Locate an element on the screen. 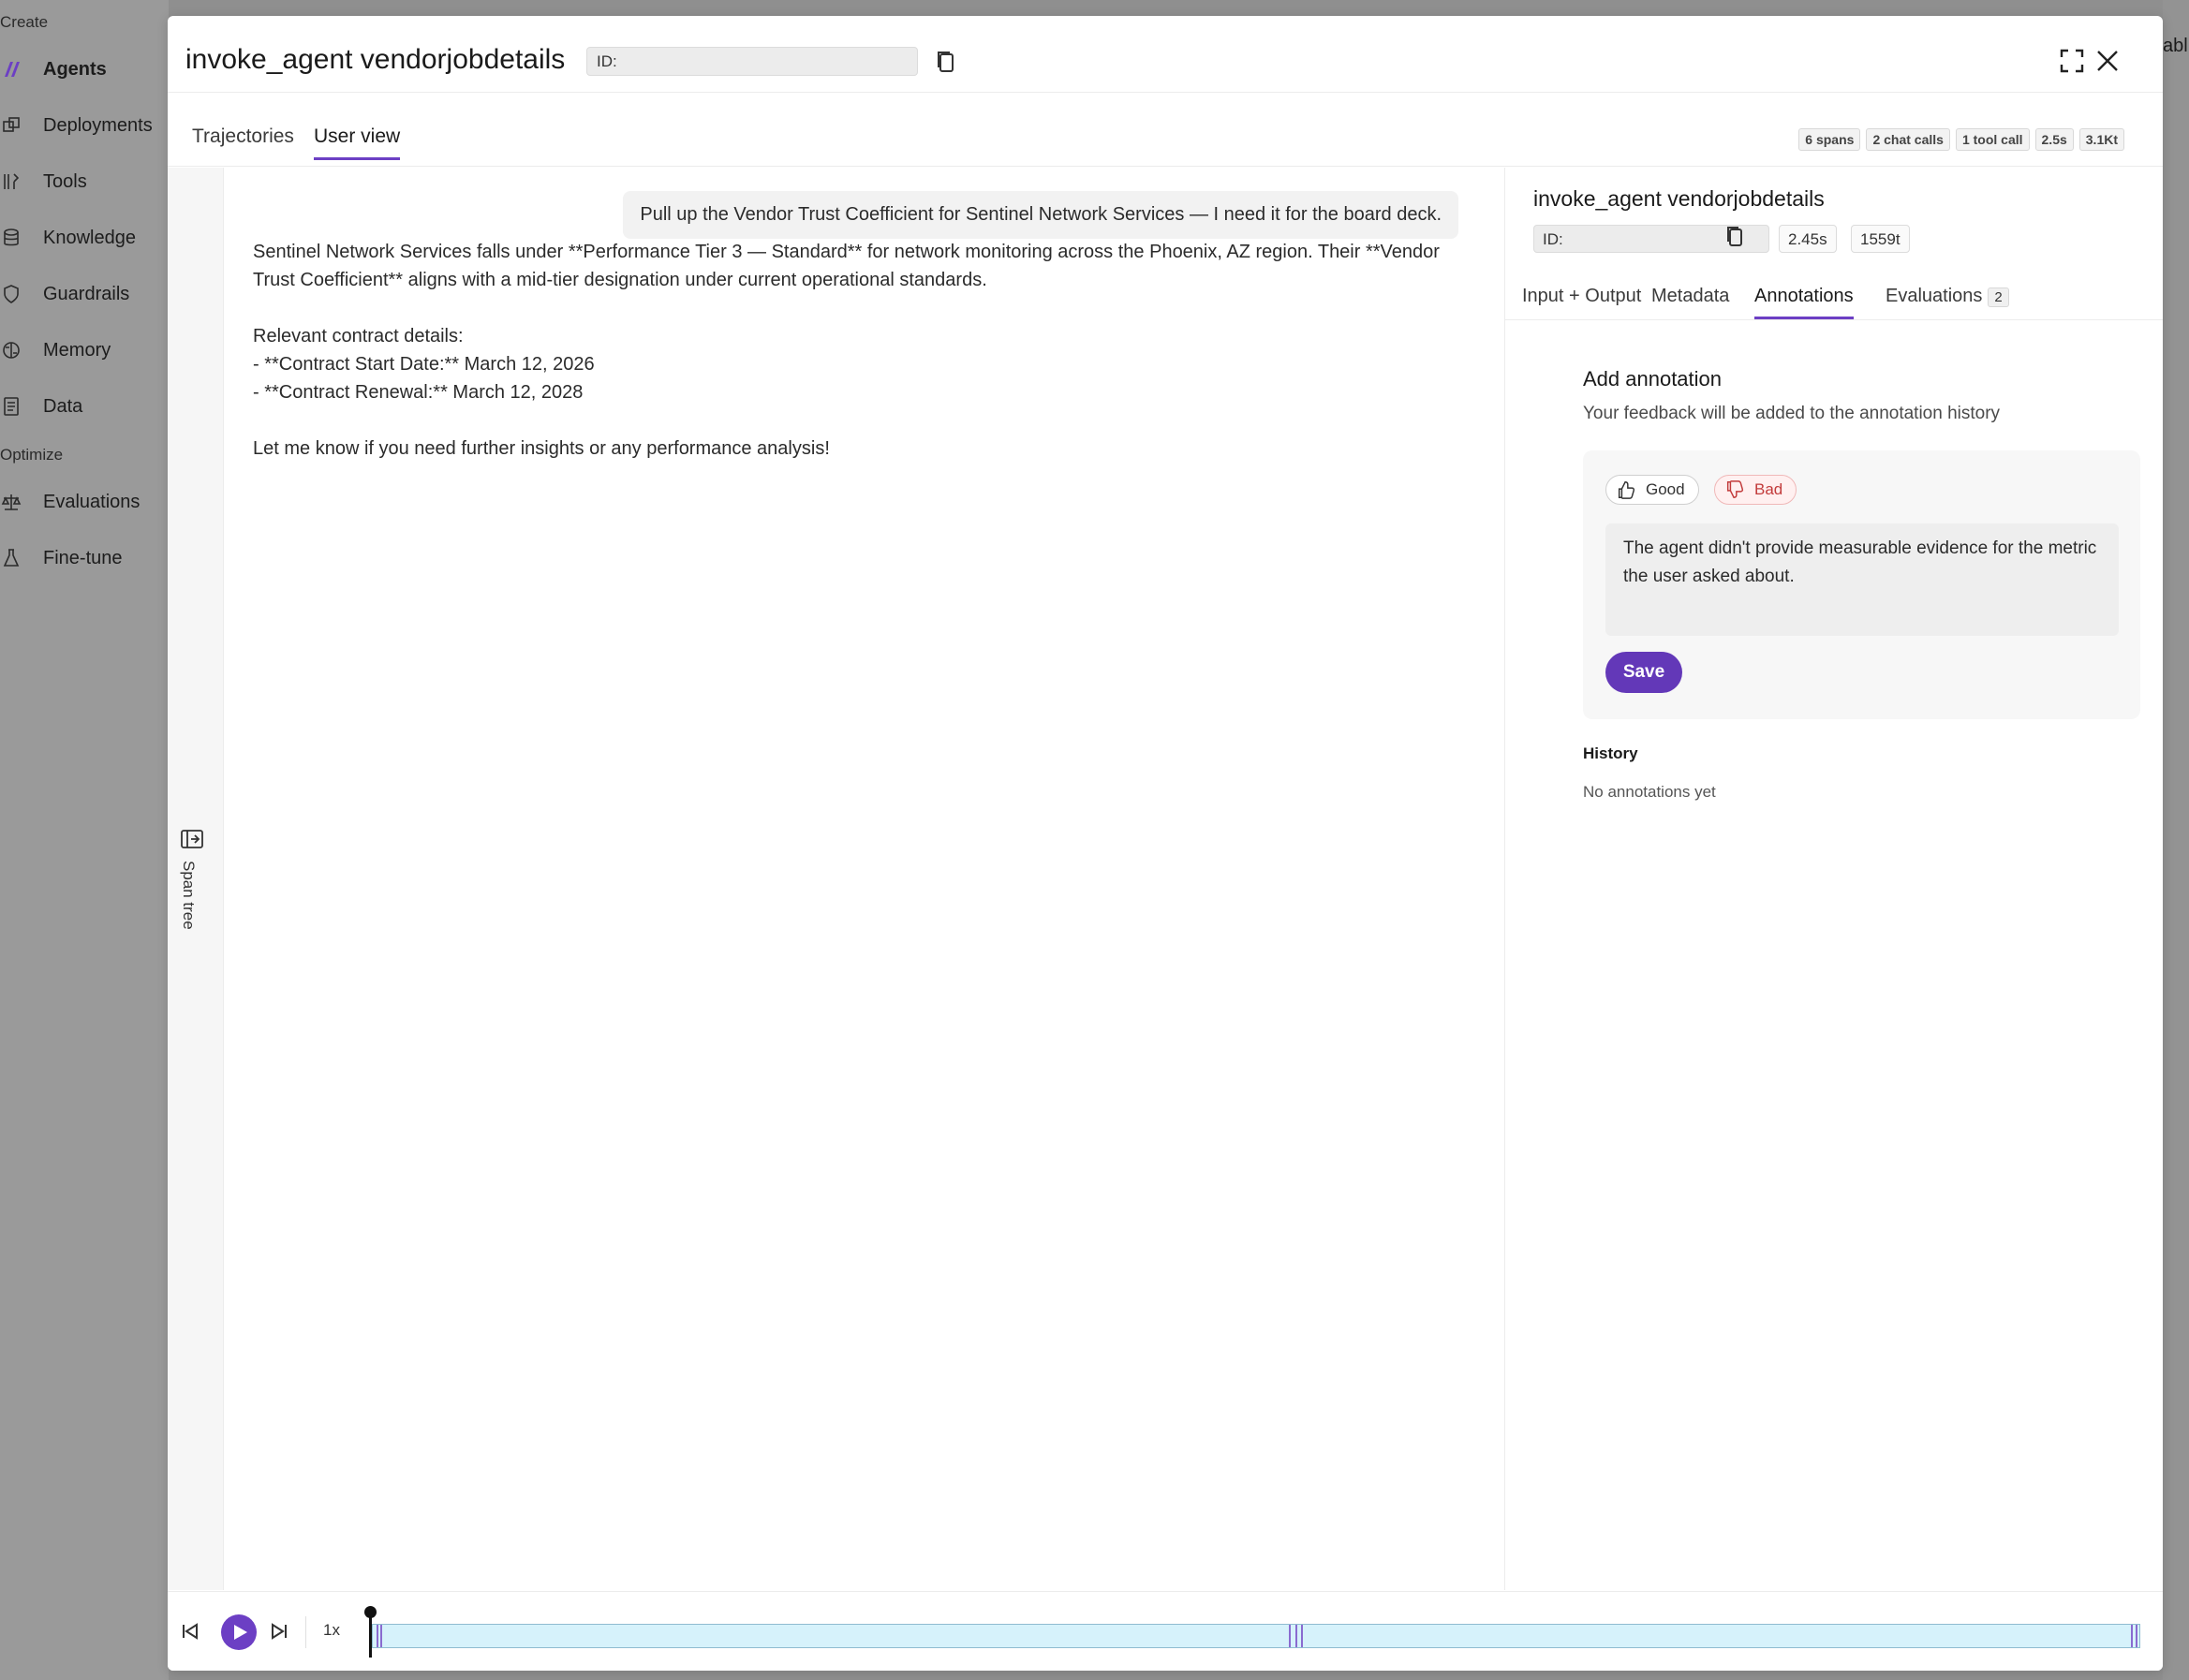 Image resolution: width=2189 pixels, height=1680 pixels. nav-item-label: Deployments is located at coordinates (98, 125).